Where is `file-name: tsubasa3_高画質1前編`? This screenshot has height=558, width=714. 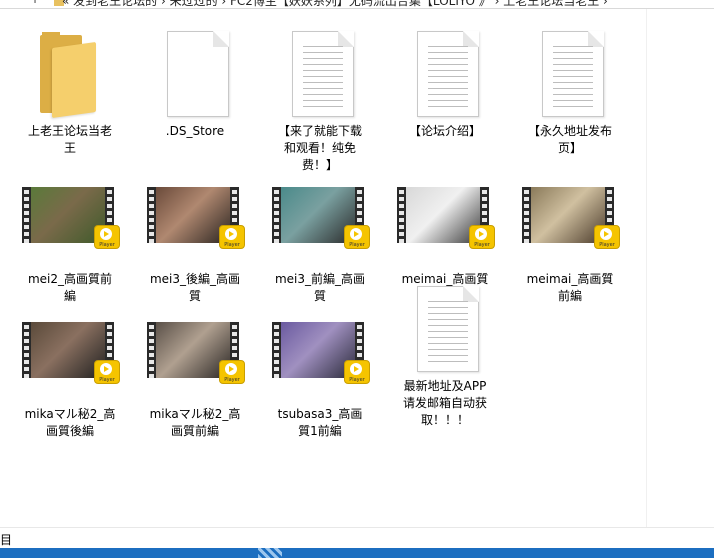 file-name: tsubasa3_高画質1前編 is located at coordinates (320, 422).